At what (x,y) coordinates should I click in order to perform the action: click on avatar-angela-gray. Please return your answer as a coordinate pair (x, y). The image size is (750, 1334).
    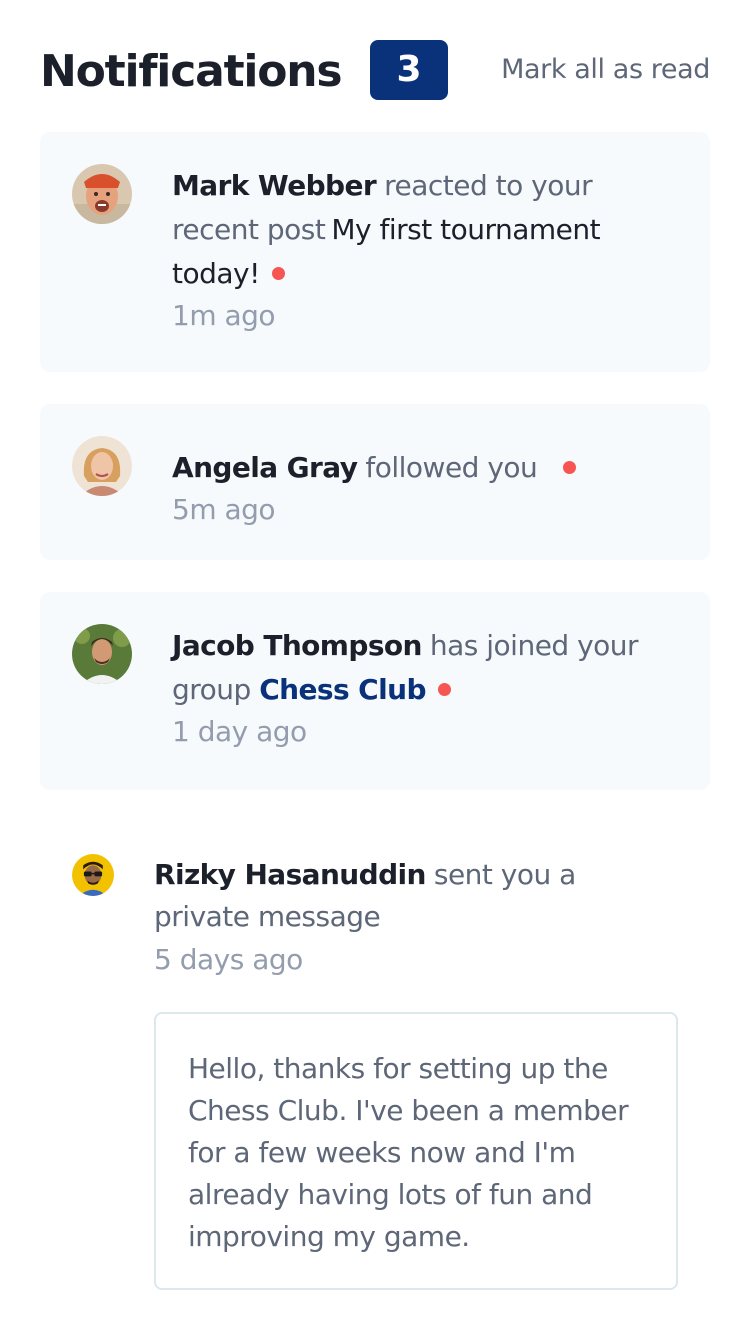
    Looking at the image, I should click on (102, 466).